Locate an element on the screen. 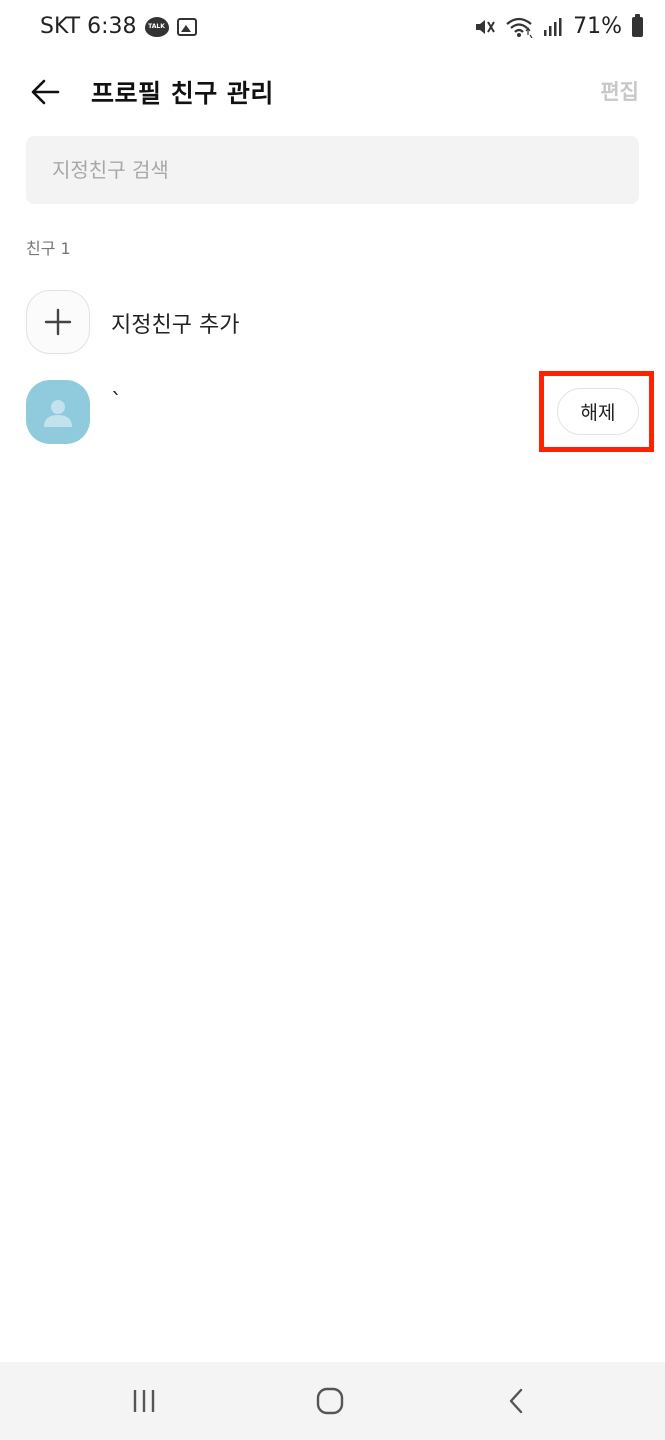 The width and height of the screenshot is (665, 1440). page-title: 프로필 친구 관리 is located at coordinates (182, 93).